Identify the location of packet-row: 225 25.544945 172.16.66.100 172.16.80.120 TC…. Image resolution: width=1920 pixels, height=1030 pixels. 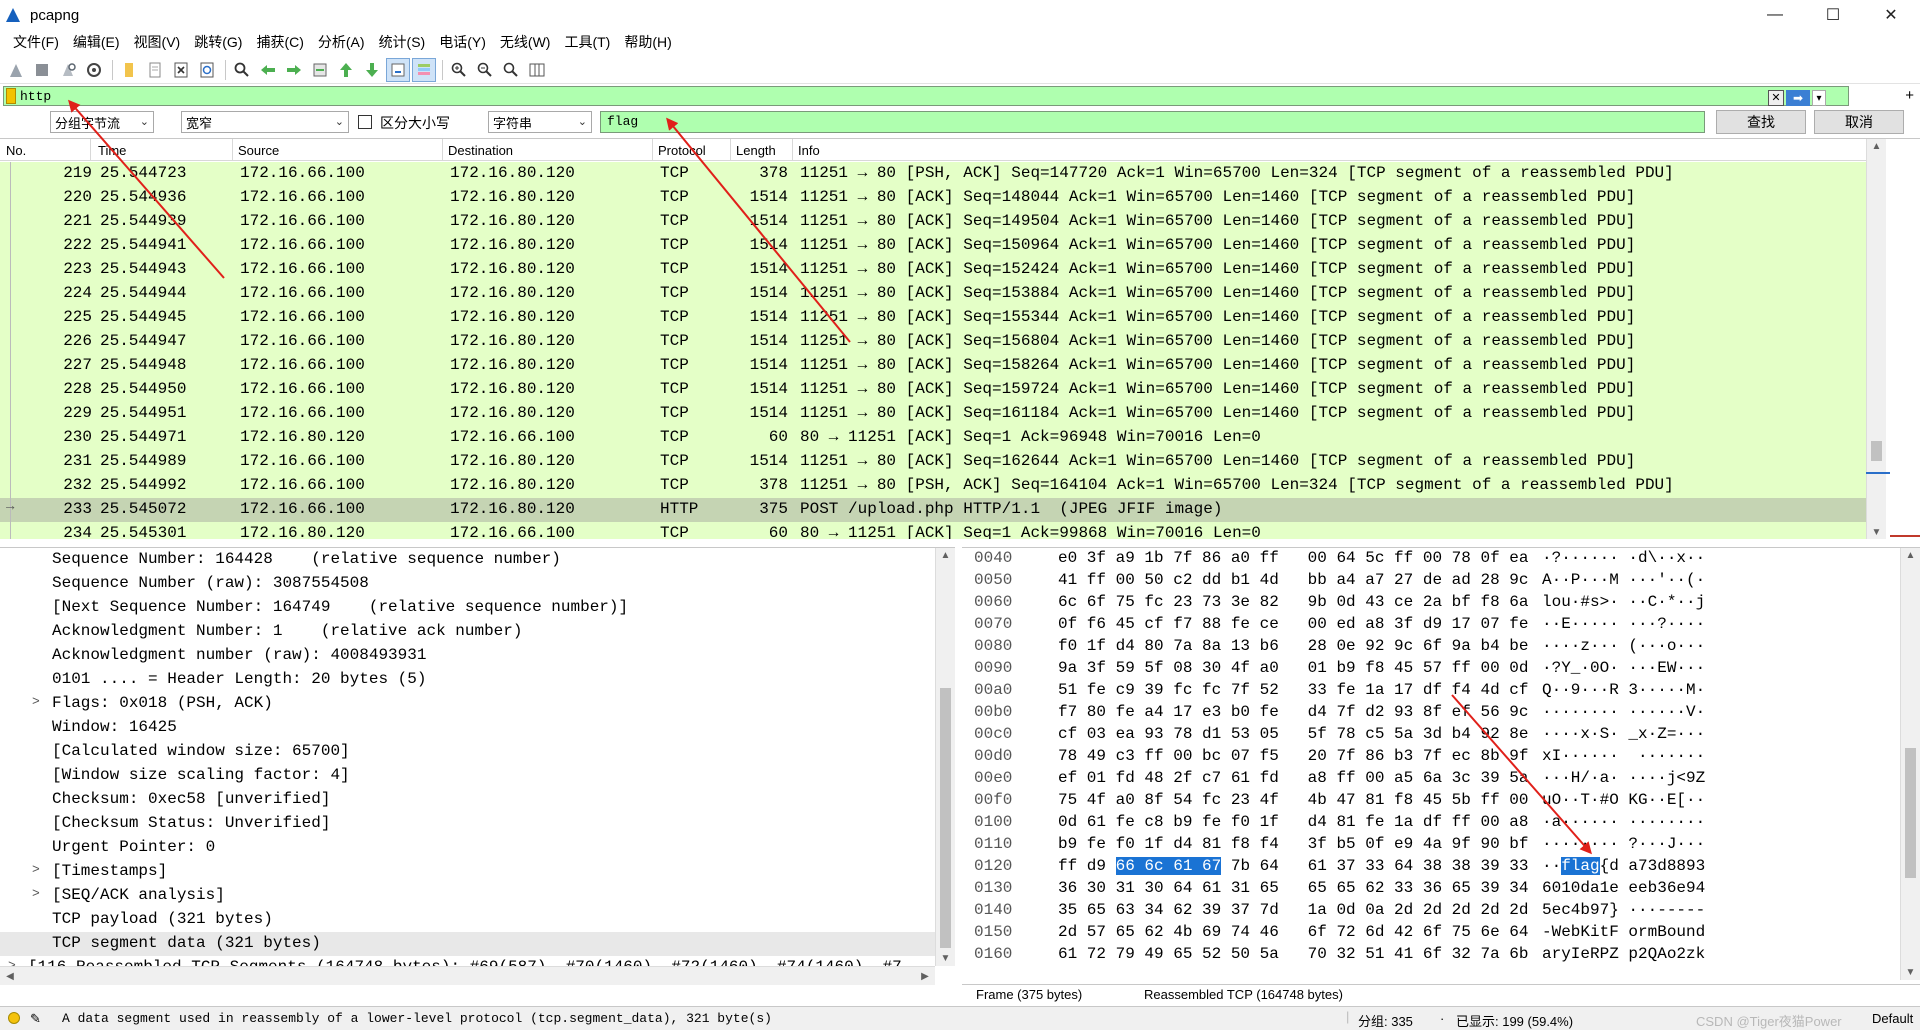
(933, 318).